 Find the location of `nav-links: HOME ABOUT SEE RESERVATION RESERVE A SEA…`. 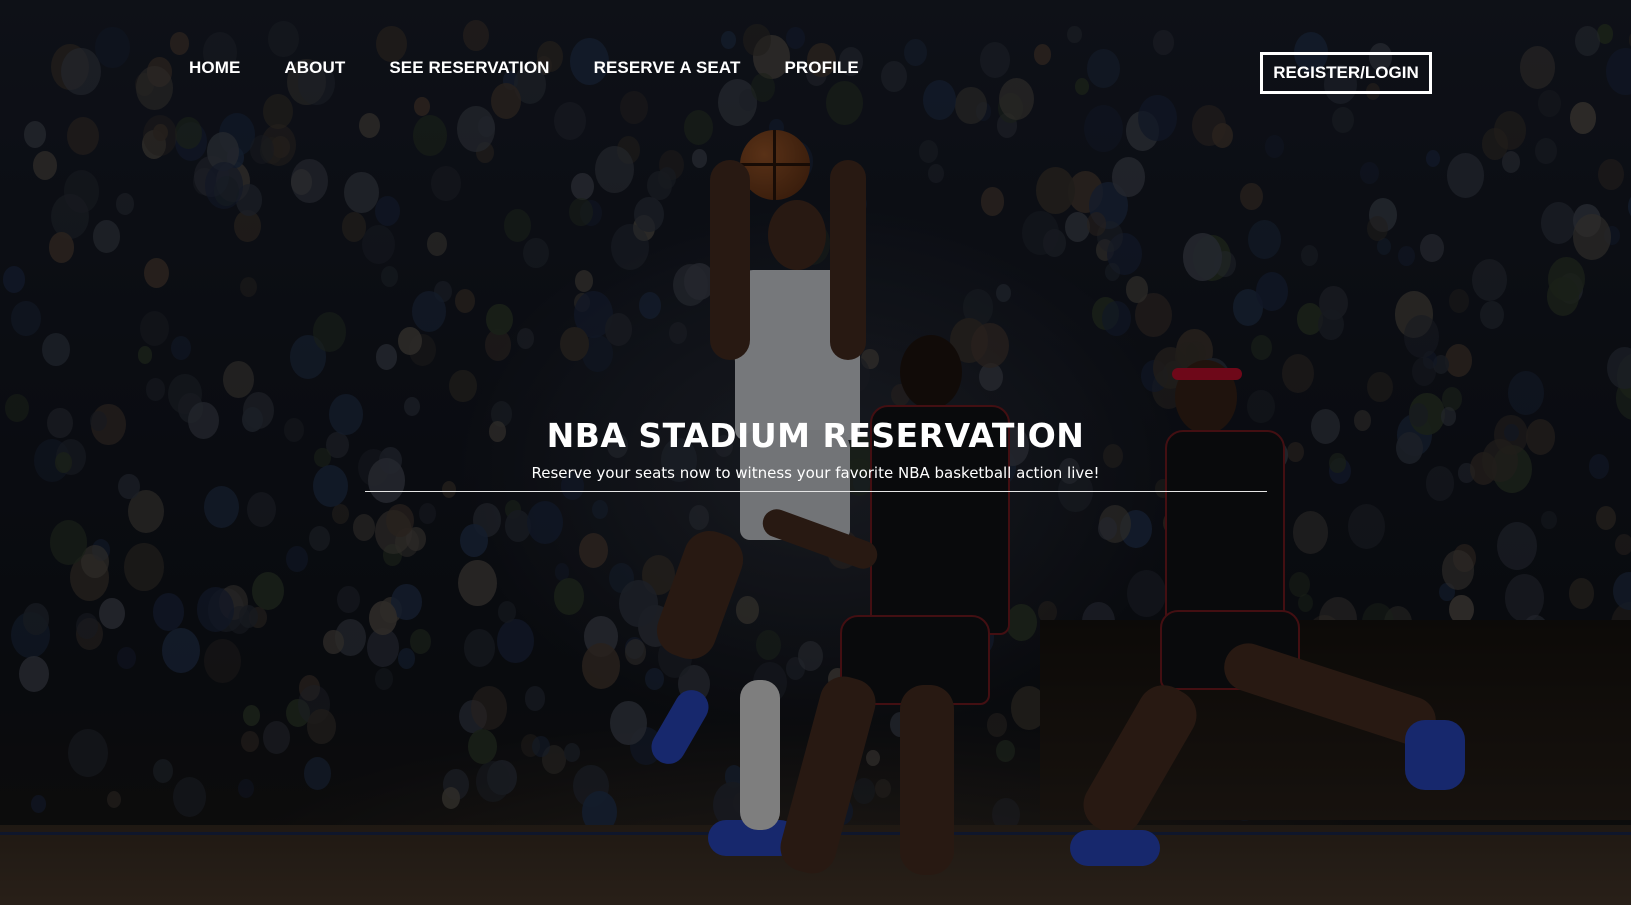

nav-links: HOME ABOUT SEE RESERVATION RESERVE A SEA… is located at coordinates (524, 68).